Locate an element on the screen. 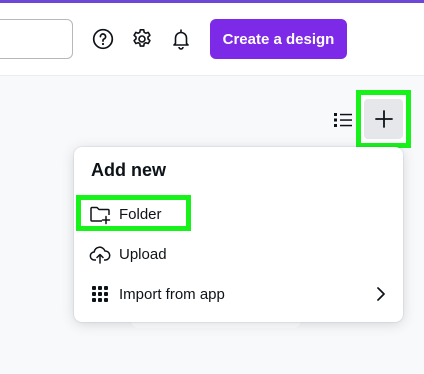 The width and height of the screenshot is (424, 374). gear-icon is located at coordinates (142, 39).